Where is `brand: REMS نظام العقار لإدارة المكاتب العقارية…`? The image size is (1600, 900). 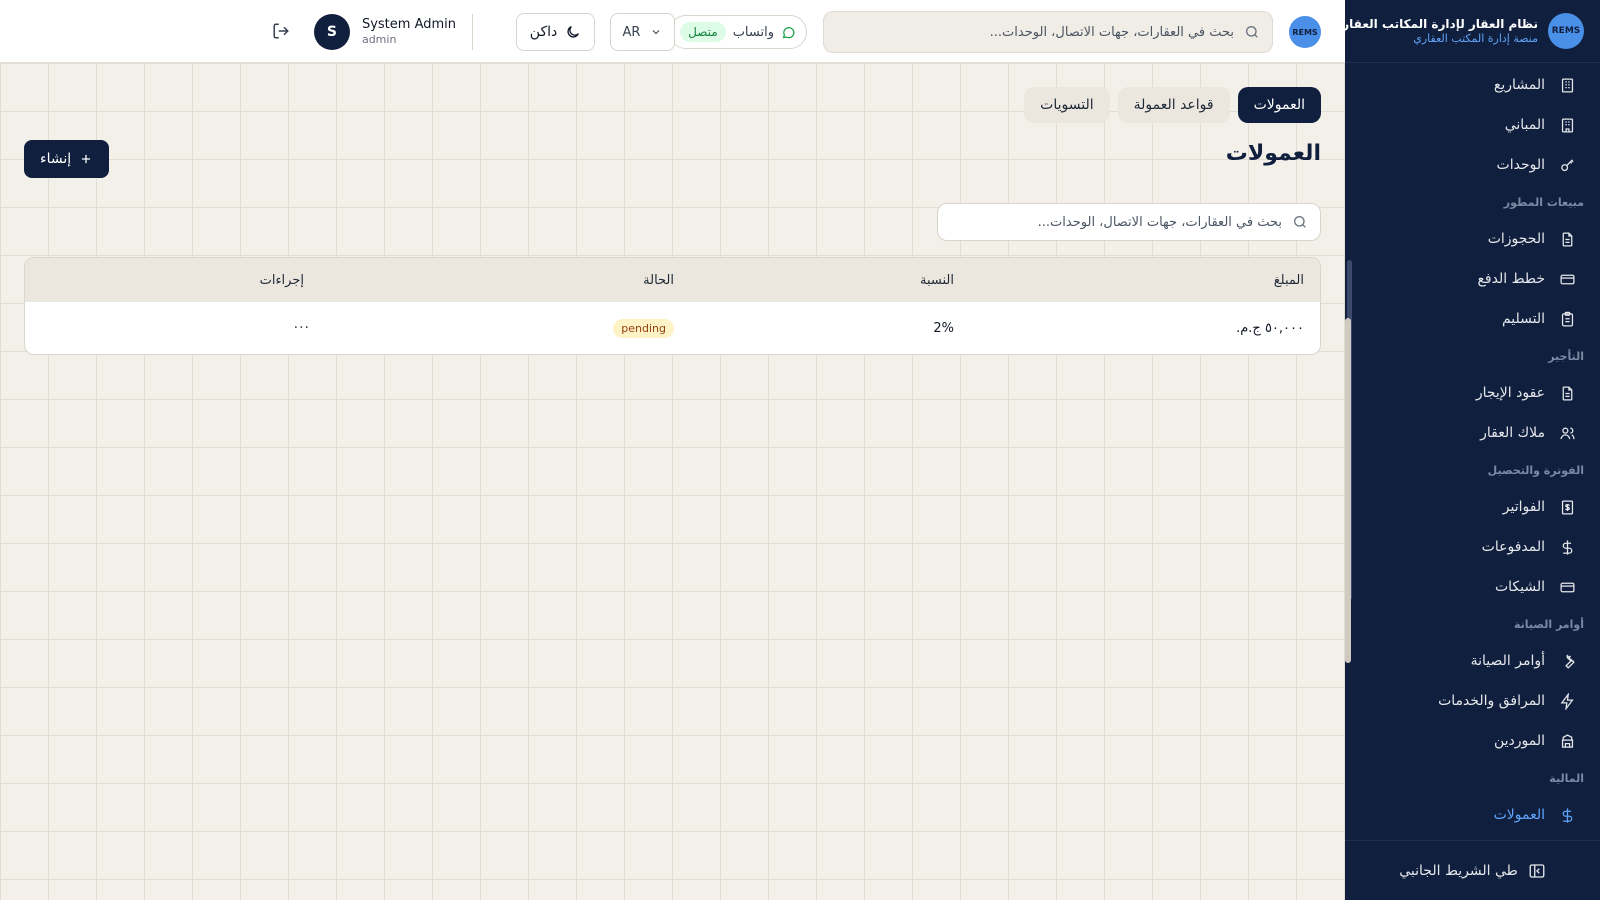 brand: REMS نظام العقار لإدارة المكاتب العقارية… is located at coordinates (1465, 31).